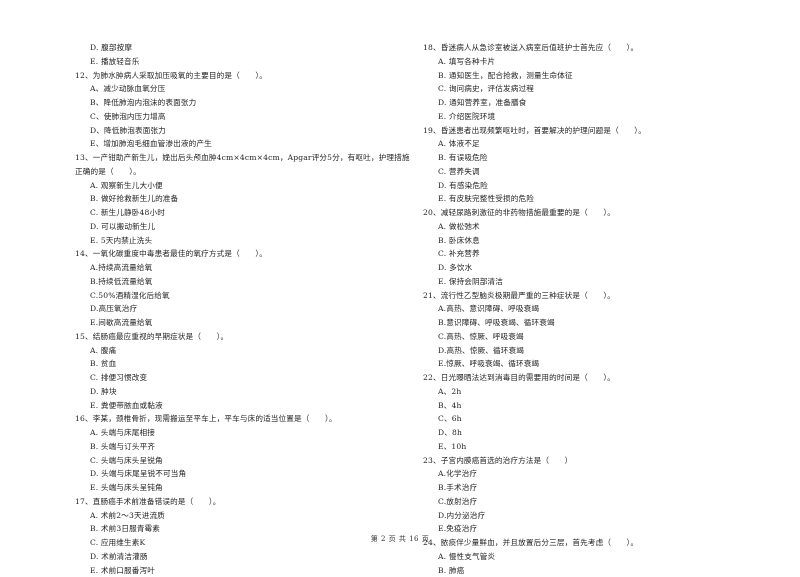 Image resolution: width=800 pixels, height=577 pixels. What do you see at coordinates (595, 502) in the screenshot?
I see `option: C.放射治疗` at bounding box center [595, 502].